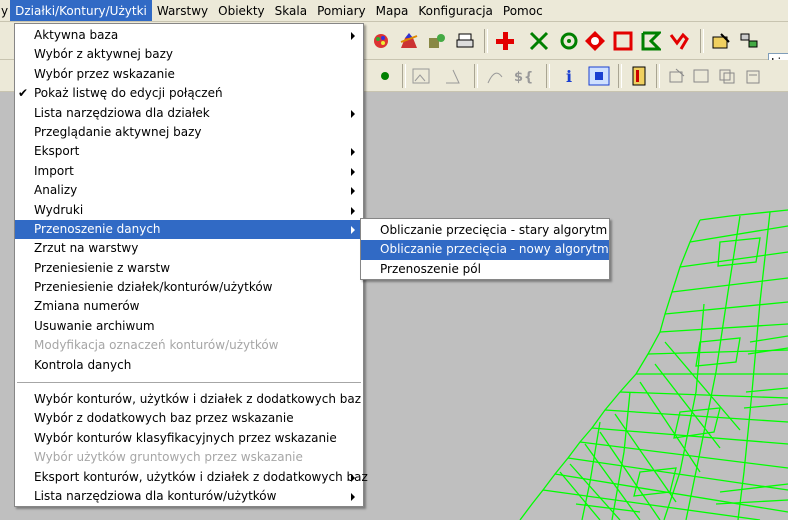 The image size is (788, 520). I want to click on menu-item-label: Usuwanie archiwum, so click(94, 325).